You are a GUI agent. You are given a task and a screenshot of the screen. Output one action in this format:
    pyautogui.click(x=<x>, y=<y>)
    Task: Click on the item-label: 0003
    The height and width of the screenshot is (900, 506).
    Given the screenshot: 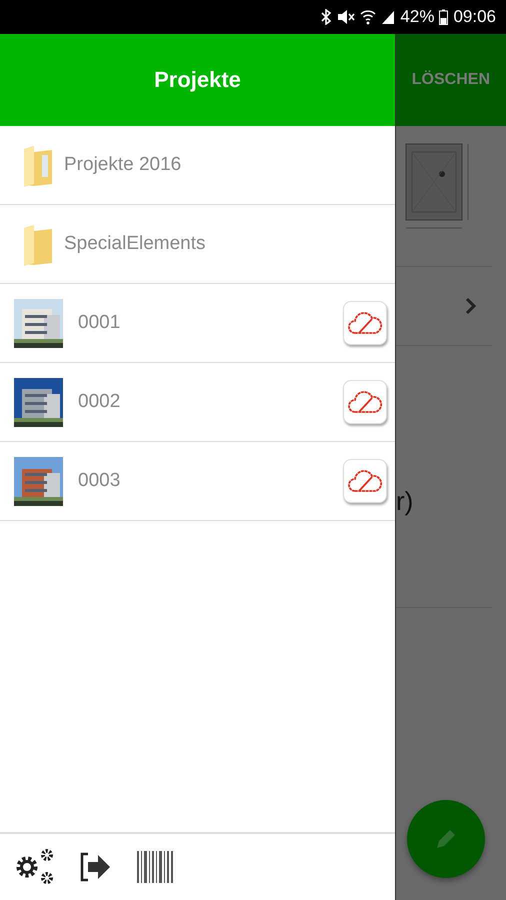 What is the action you would take?
    pyautogui.click(x=100, y=481)
    